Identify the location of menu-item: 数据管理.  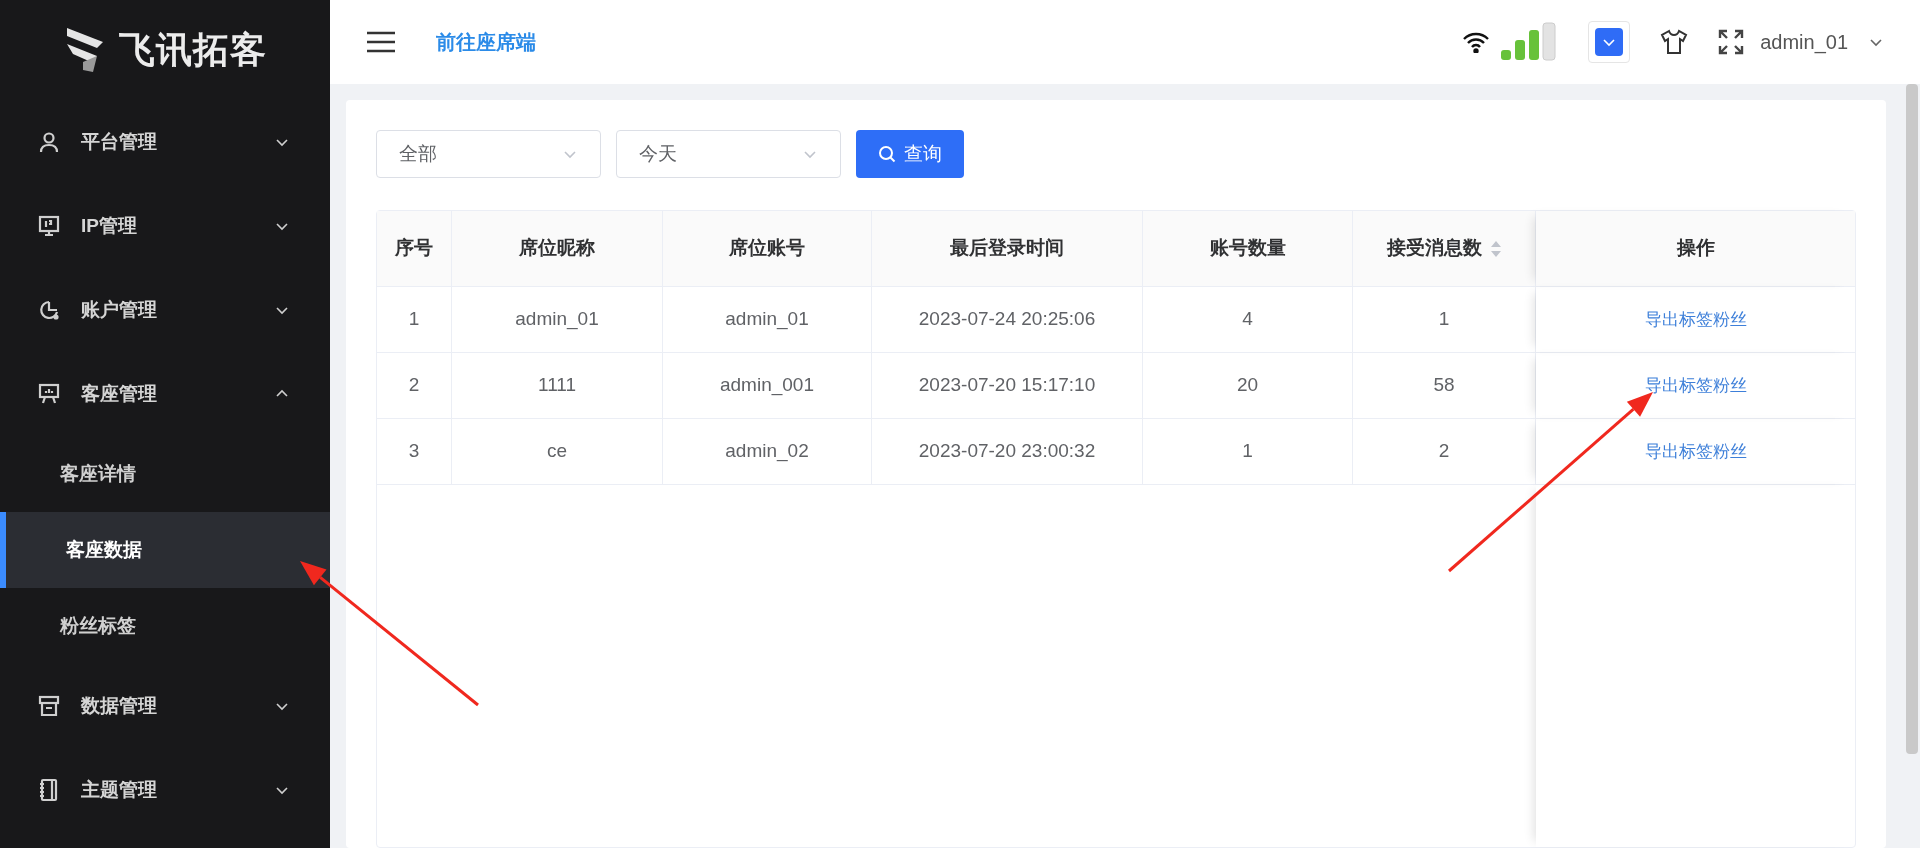
(165, 706).